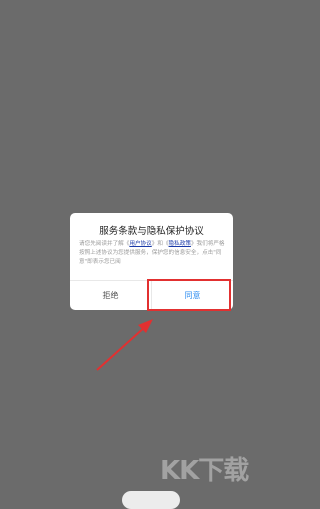 The image size is (320, 509). What do you see at coordinates (145, 326) in the screenshot?
I see `arrow-head` at bounding box center [145, 326].